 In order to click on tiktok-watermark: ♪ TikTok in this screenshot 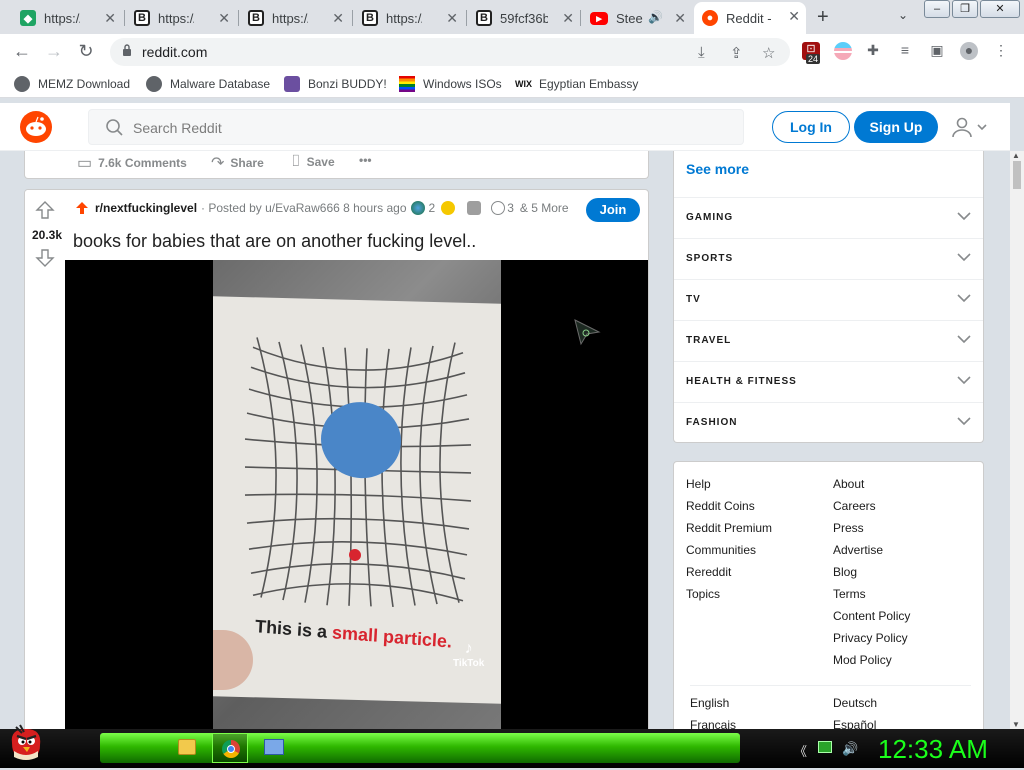, I will do `click(468, 654)`.